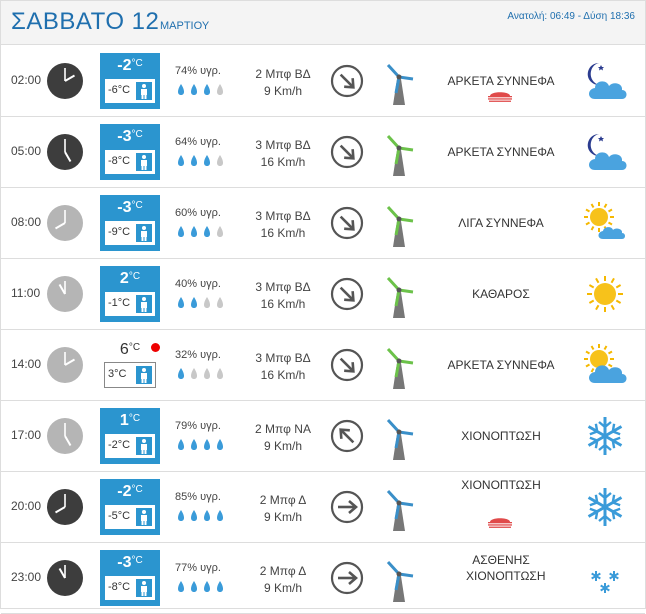 Image resolution: width=646 pixels, height=614 pixels. I want to click on feels-like-box: -9°C, so click(130, 233).